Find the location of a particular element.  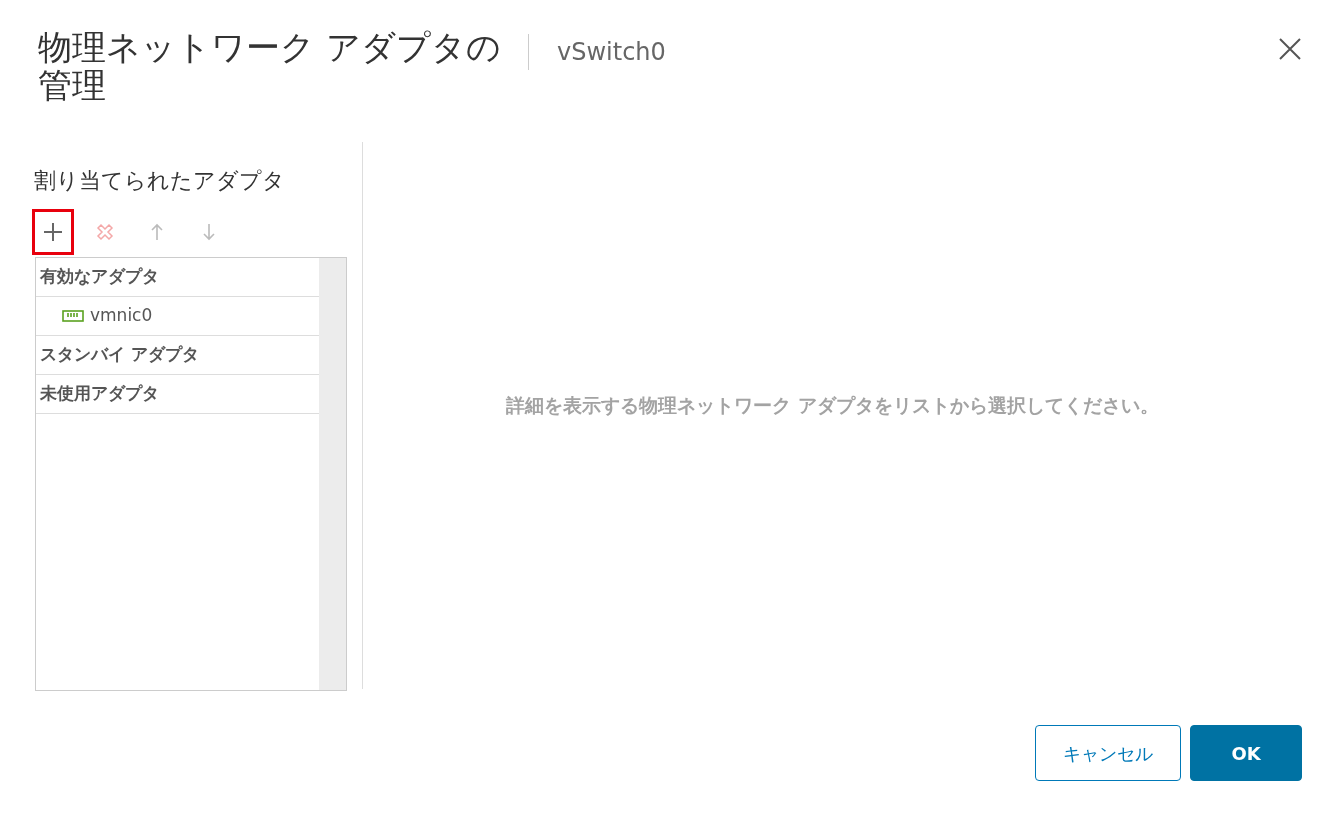

close-icon is located at coordinates (105, 232).